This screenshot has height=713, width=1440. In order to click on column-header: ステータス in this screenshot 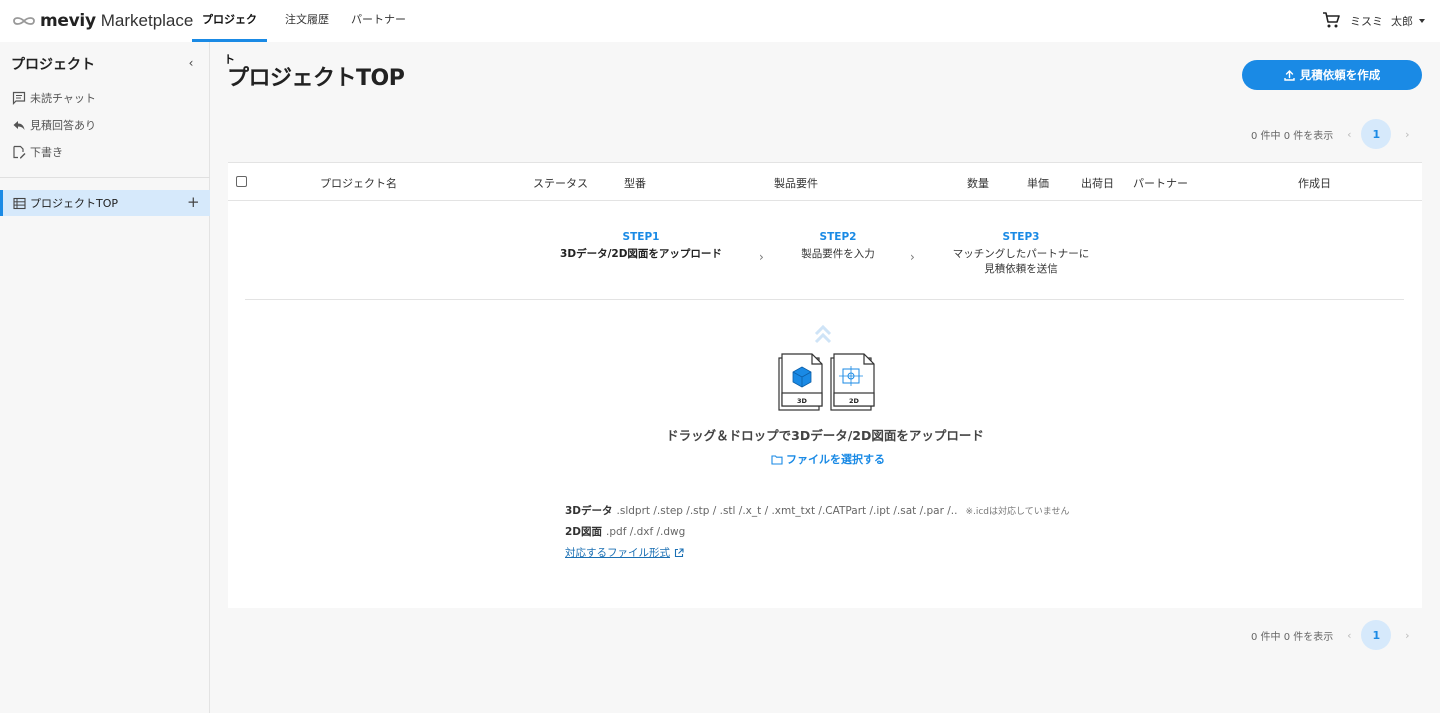, I will do `click(560, 183)`.